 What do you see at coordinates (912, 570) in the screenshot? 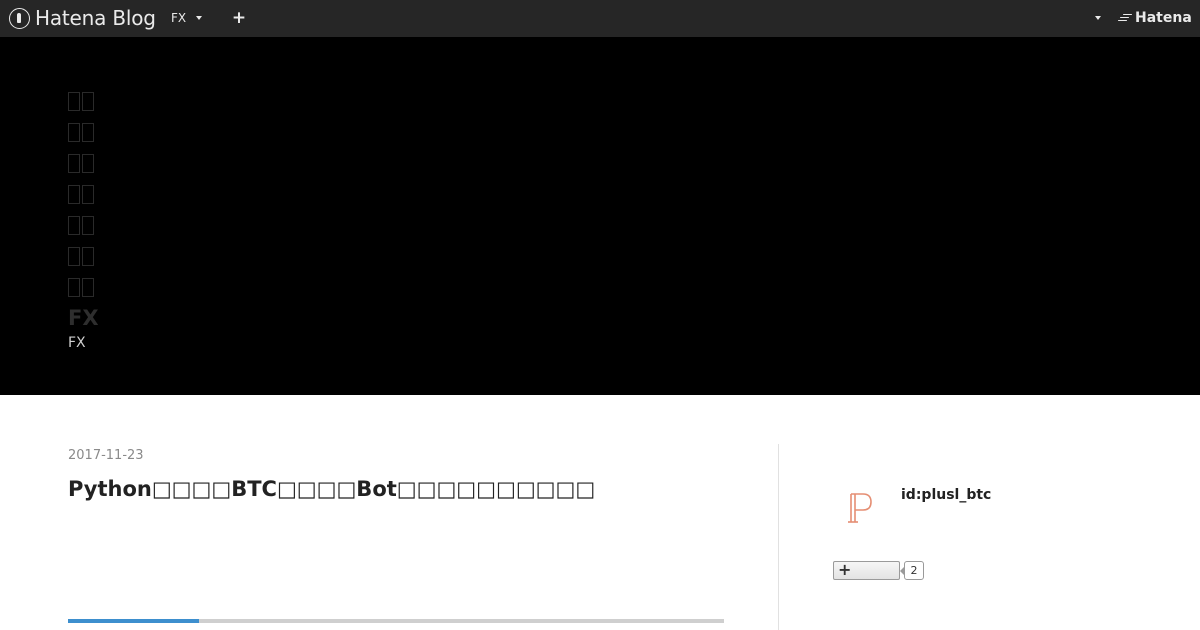
I see `follower-count: 2` at bounding box center [912, 570].